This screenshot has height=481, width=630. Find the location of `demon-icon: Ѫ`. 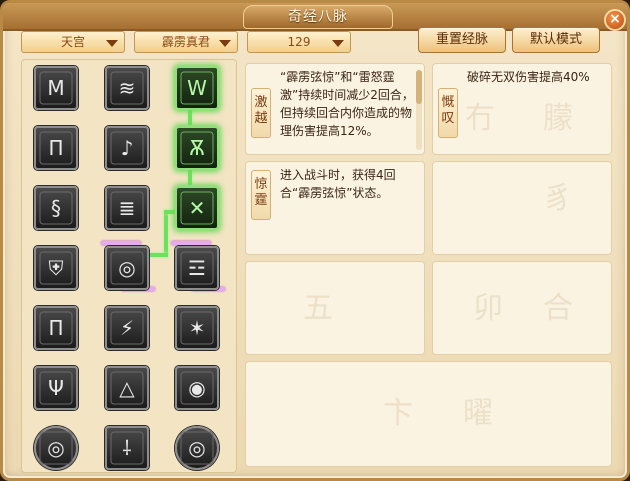

demon-icon: Ѫ is located at coordinates (197, 148).